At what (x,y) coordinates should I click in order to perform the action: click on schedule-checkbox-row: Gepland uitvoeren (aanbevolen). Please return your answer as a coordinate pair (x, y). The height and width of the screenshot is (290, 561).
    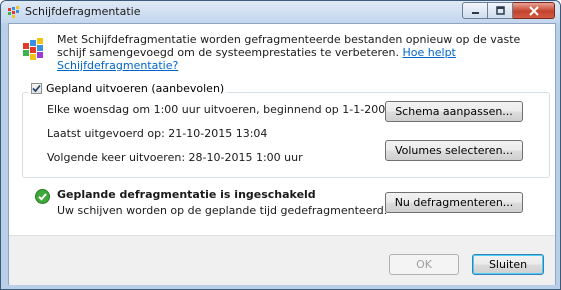
    Looking at the image, I should click on (128, 88).